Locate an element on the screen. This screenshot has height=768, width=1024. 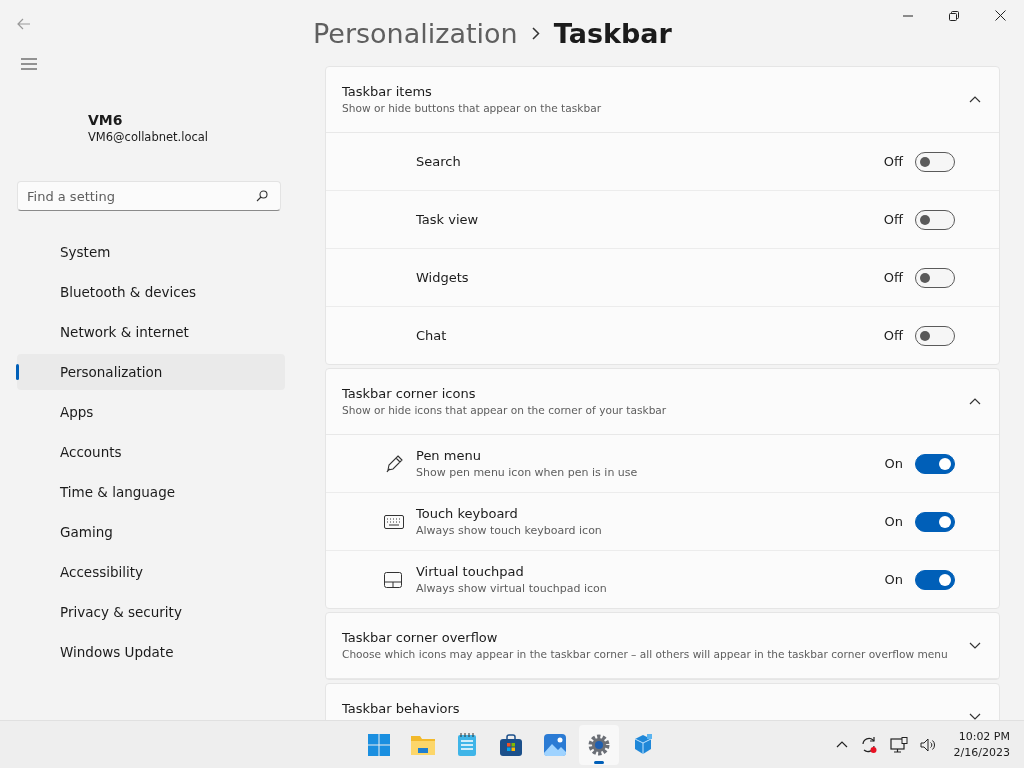
nav-item: System is located at coordinates (151, 252).